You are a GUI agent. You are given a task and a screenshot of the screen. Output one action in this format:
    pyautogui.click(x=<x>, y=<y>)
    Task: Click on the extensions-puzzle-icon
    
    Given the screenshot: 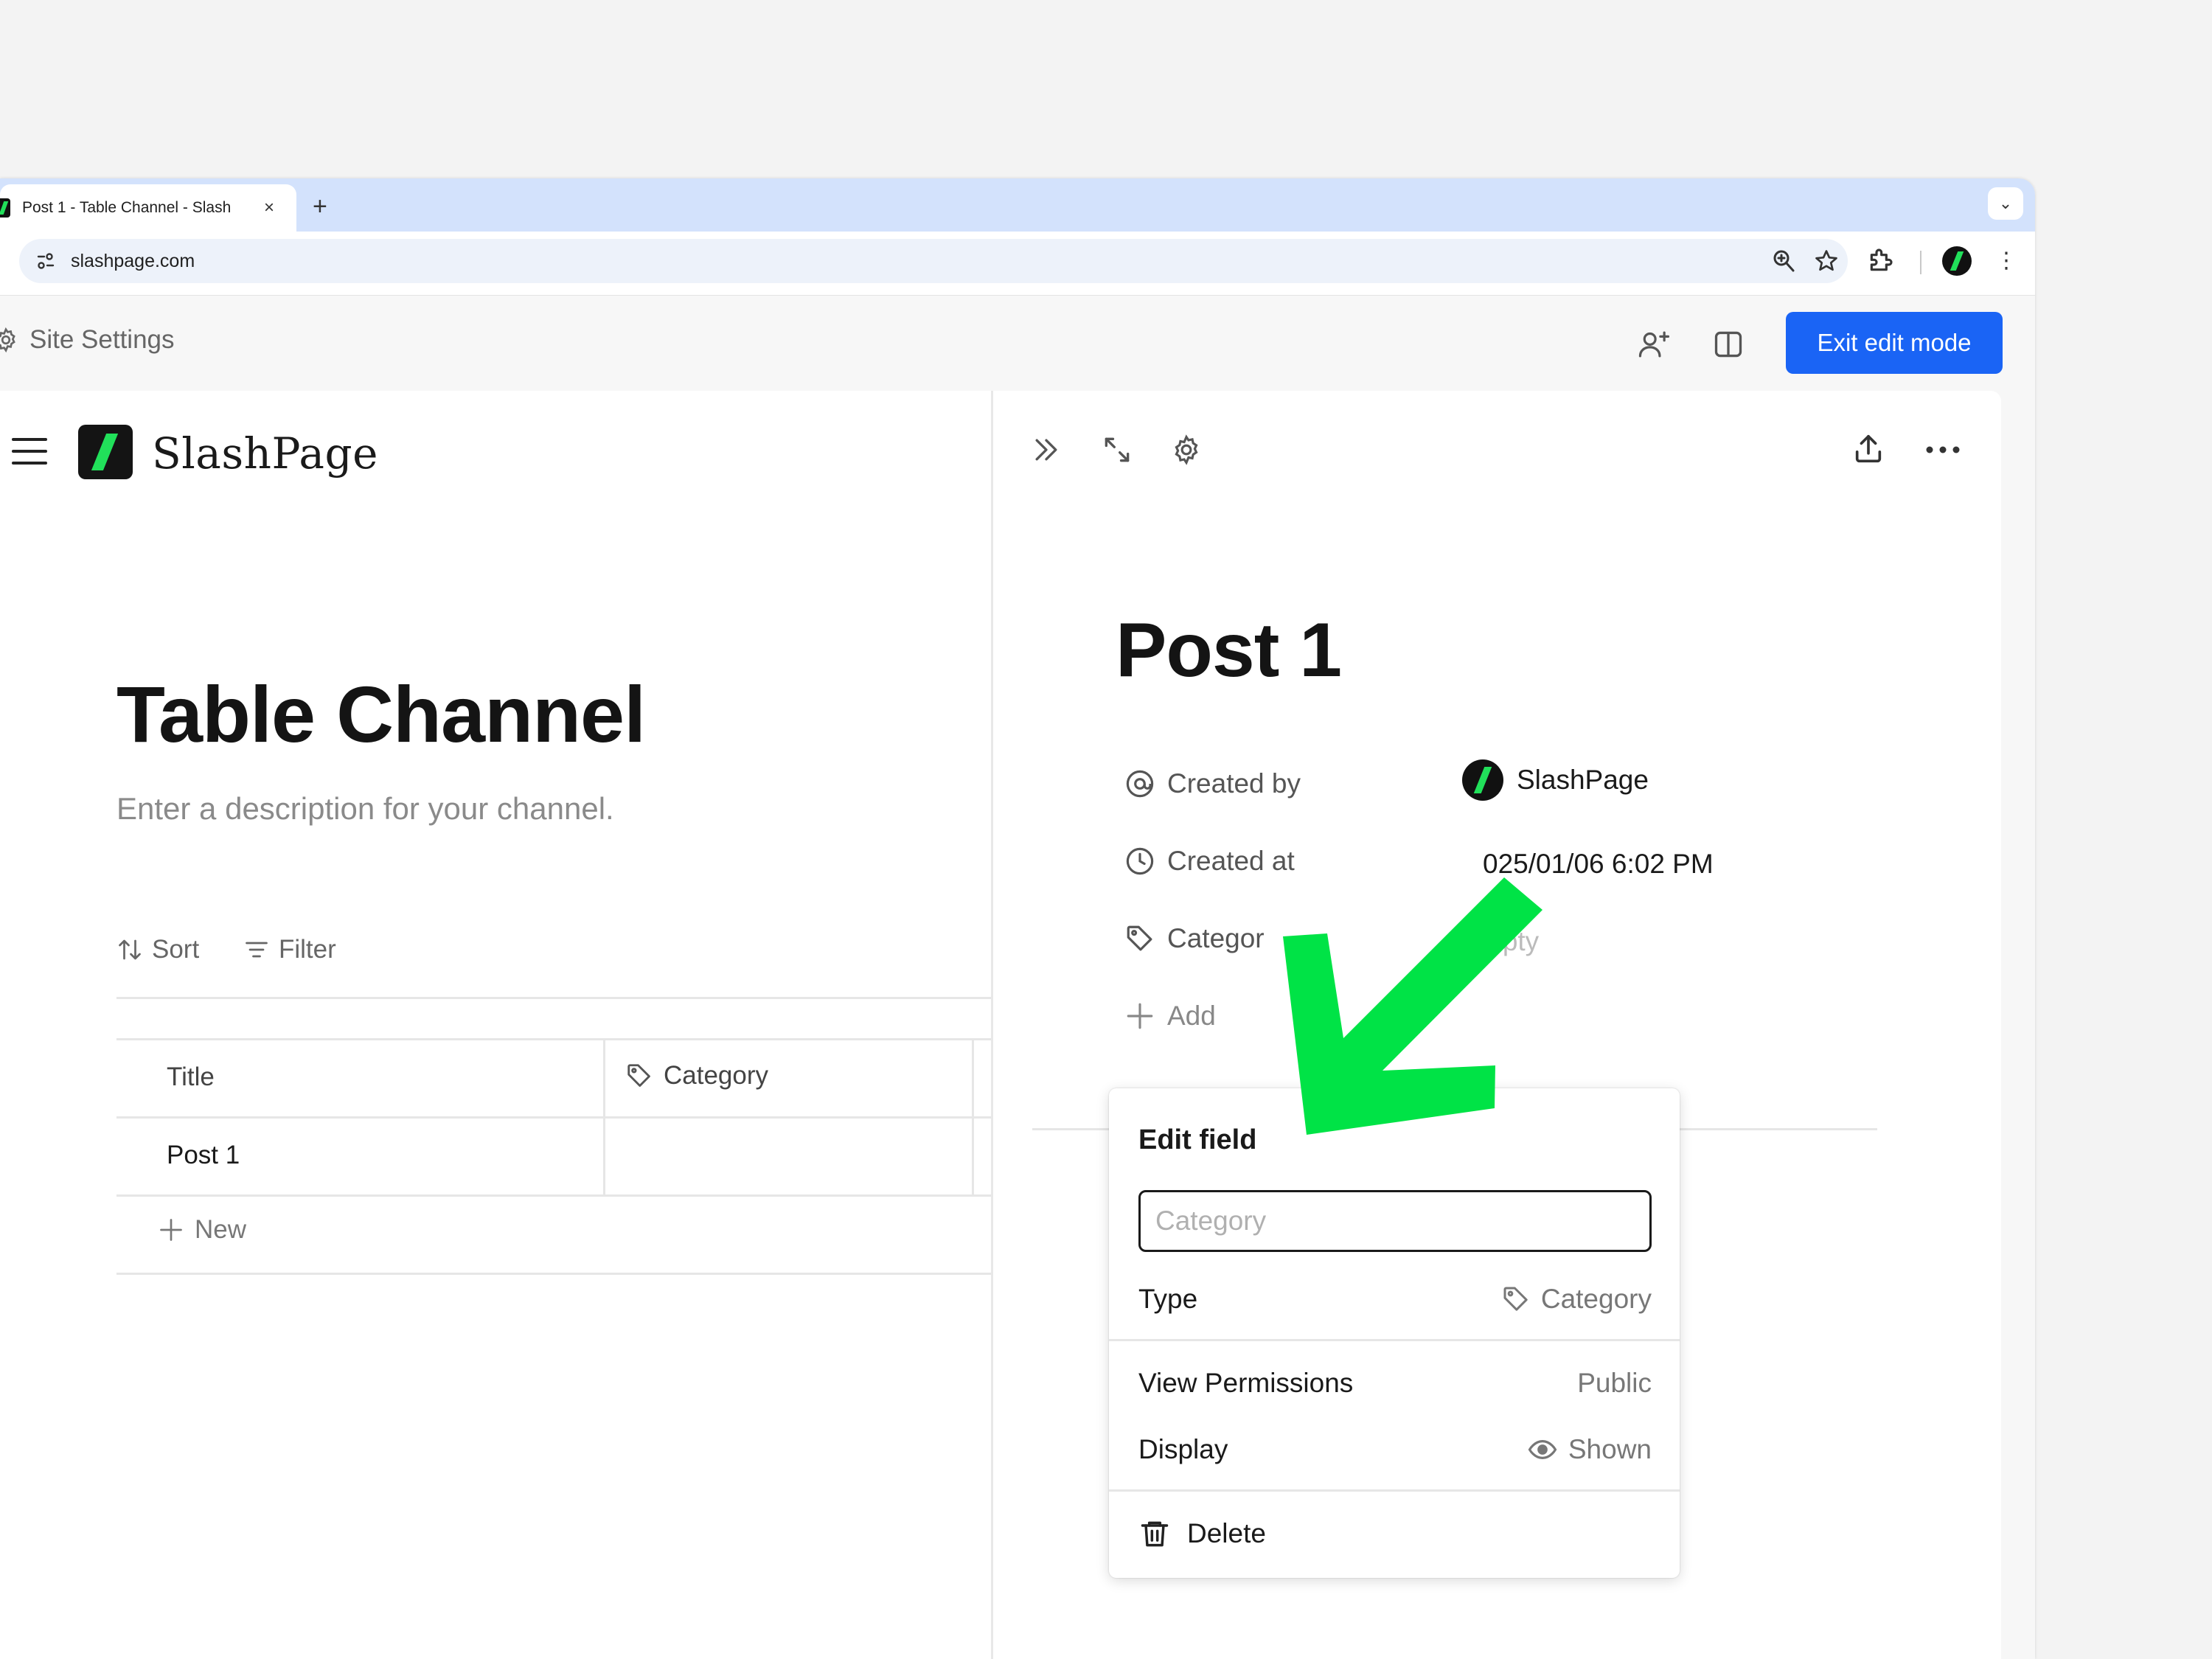 What is the action you would take?
    pyautogui.click(x=1880, y=261)
    